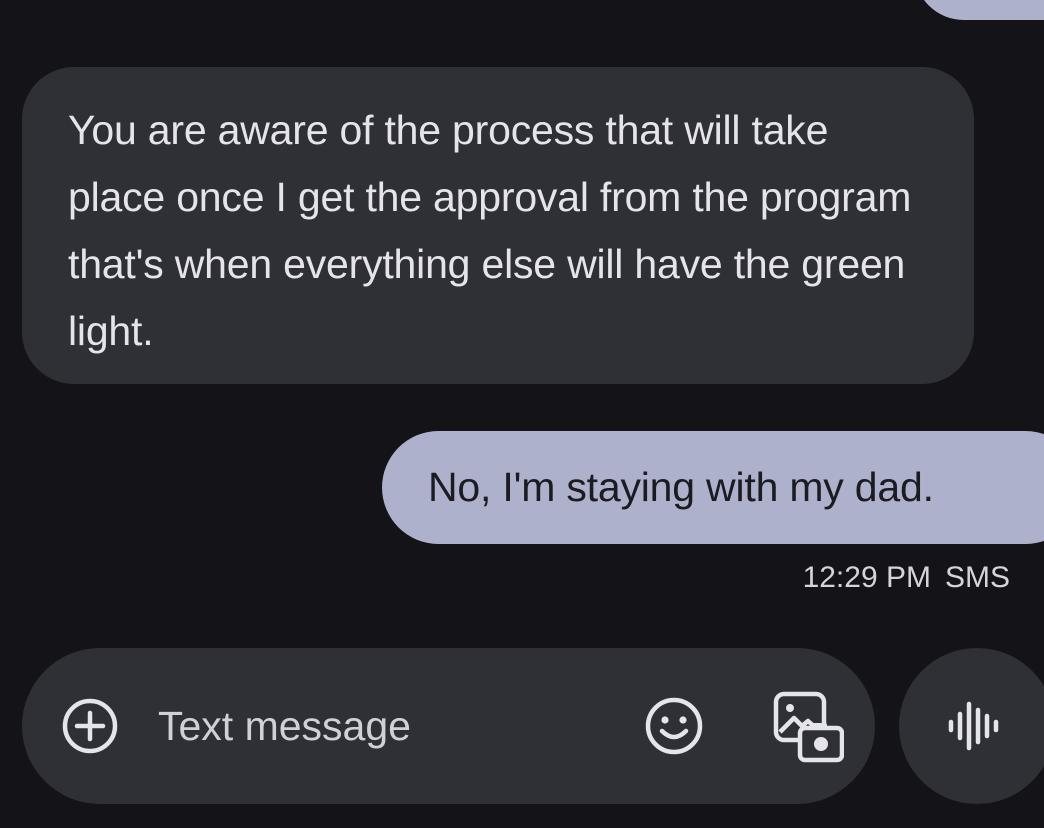 The image size is (1044, 828). What do you see at coordinates (378, 726) in the screenshot?
I see `text-message-input` at bounding box center [378, 726].